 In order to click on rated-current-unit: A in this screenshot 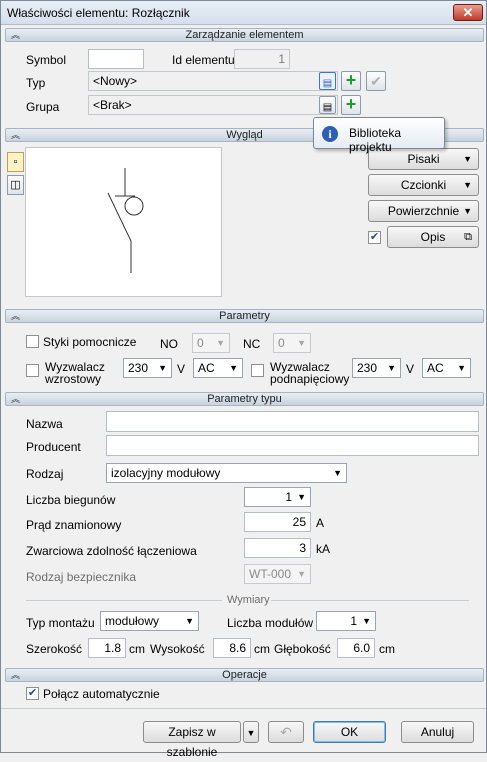, I will do `click(320, 523)`.